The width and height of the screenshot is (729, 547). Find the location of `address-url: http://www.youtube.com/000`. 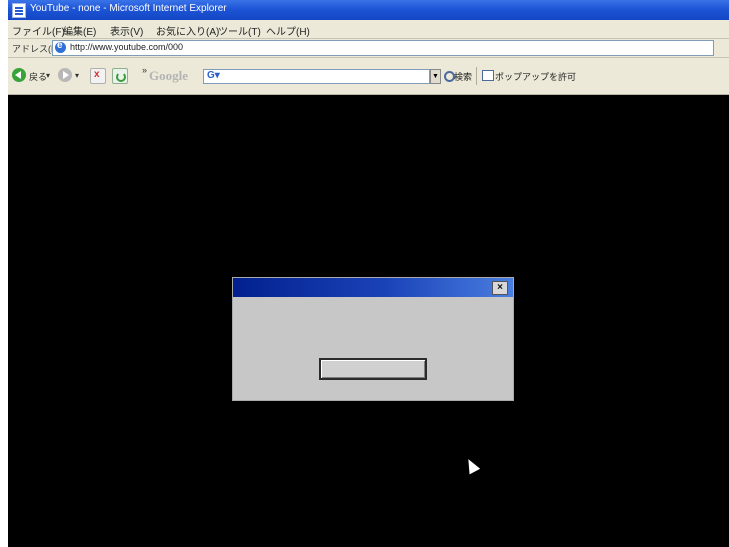

address-url: http://www.youtube.com/000 is located at coordinates (127, 47).